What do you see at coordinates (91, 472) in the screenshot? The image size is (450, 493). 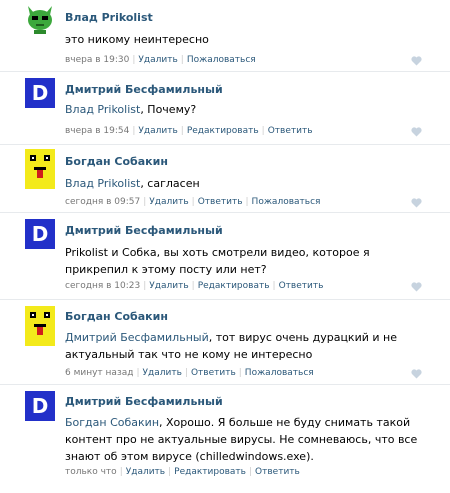 I see `comment-time: только что` at bounding box center [91, 472].